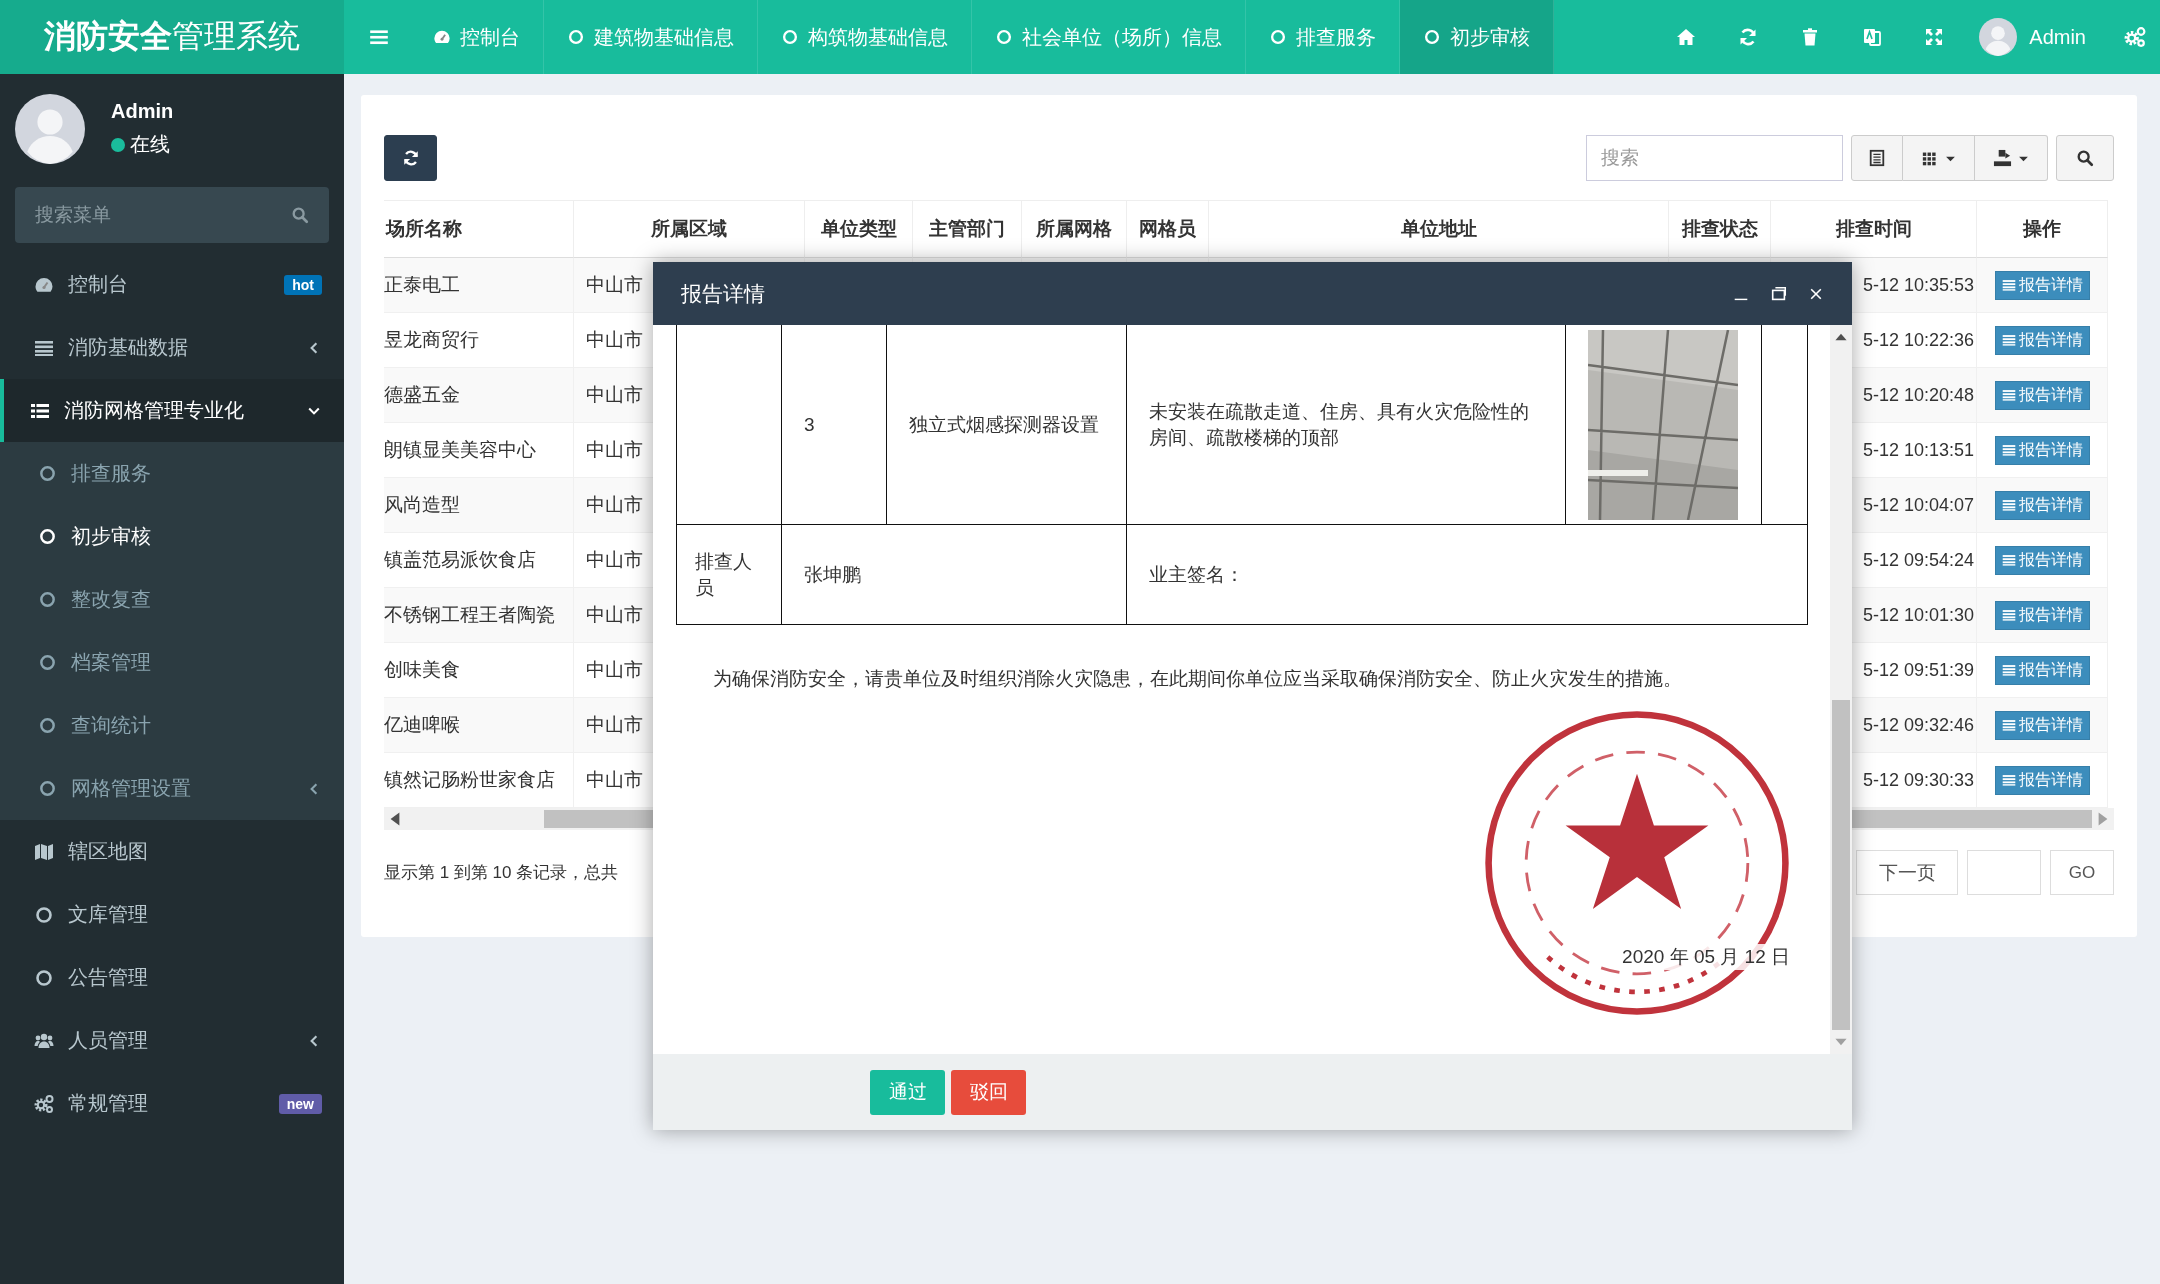  What do you see at coordinates (1918, 505) in the screenshot?
I see `table-cell: 5-12 10:04:07` at bounding box center [1918, 505].